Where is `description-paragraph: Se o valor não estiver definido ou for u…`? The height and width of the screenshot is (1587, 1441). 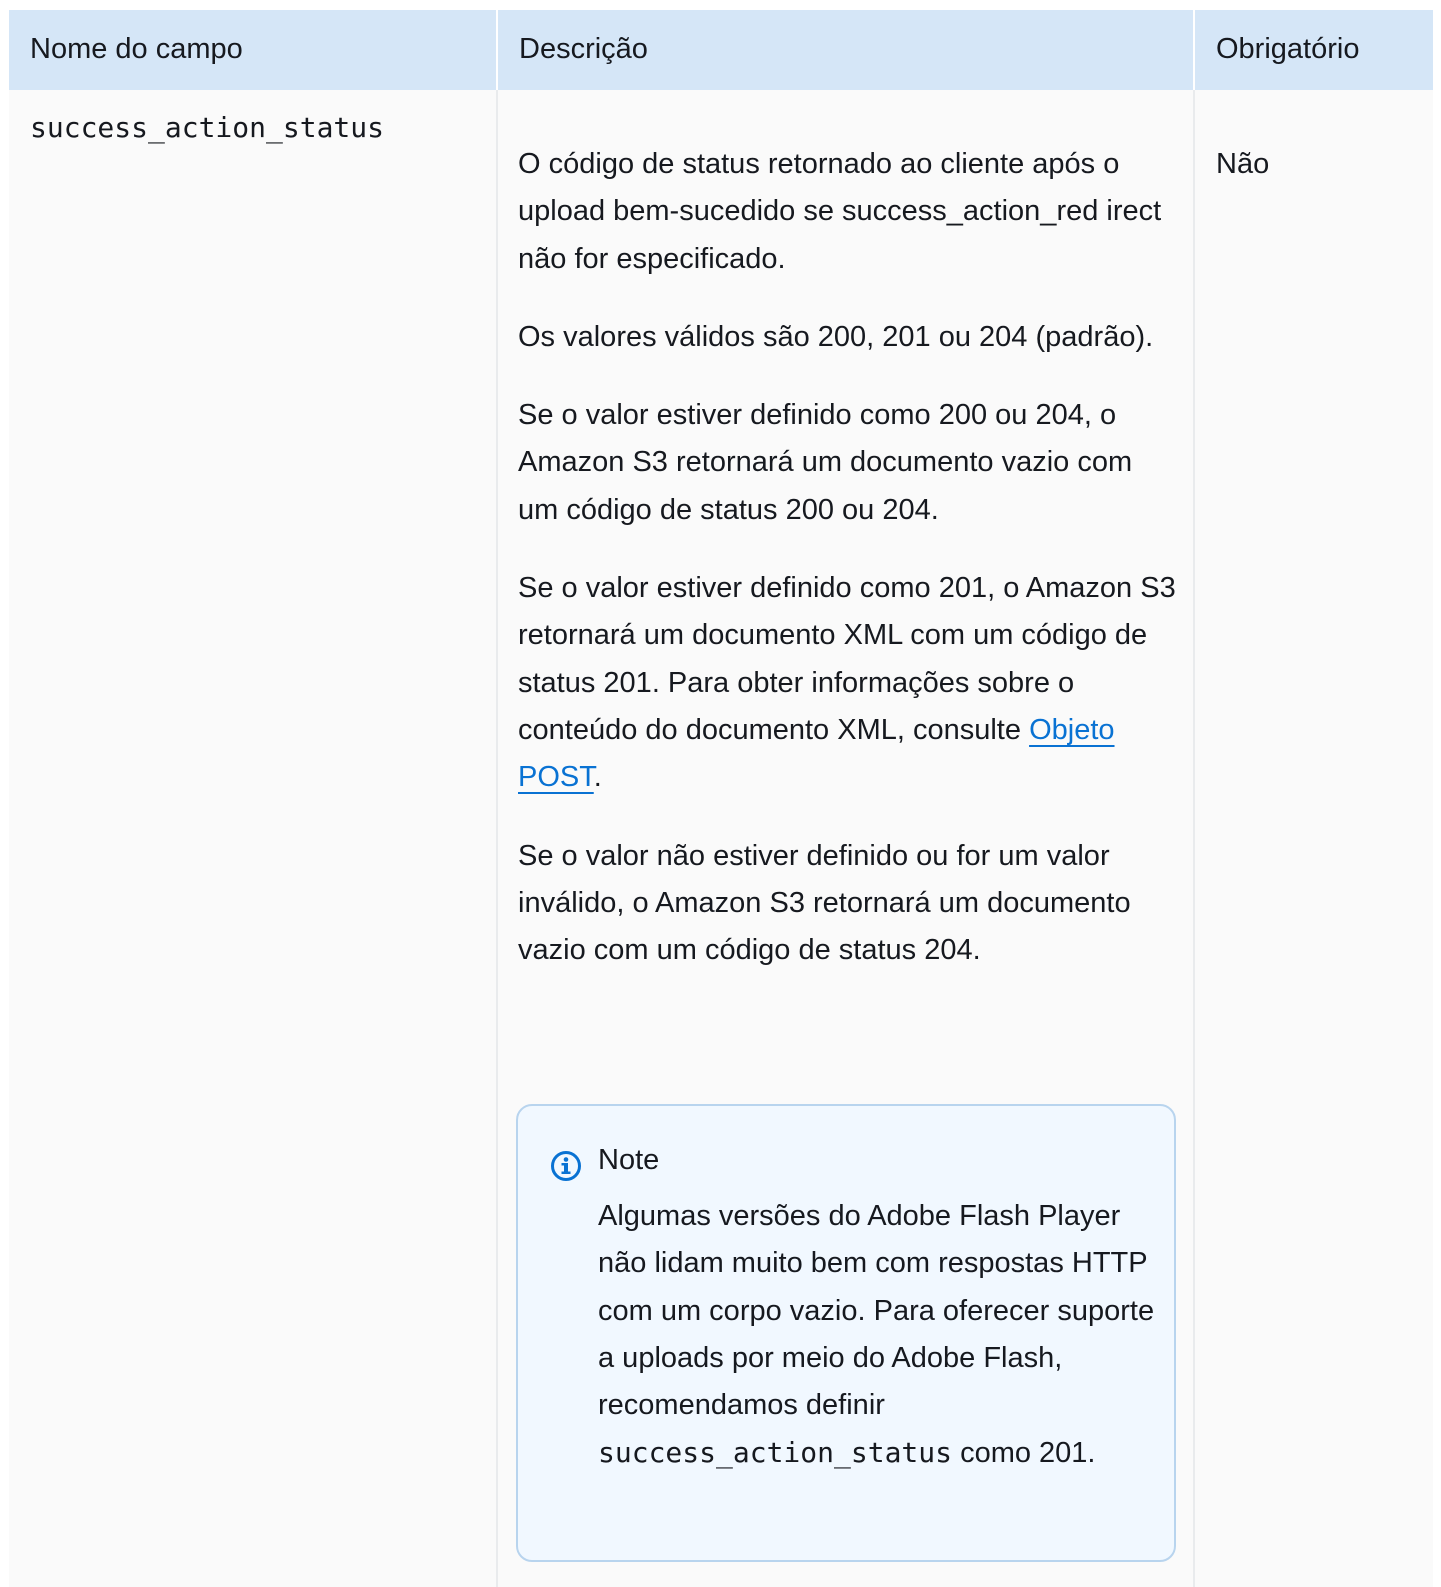 description-paragraph: Se o valor não estiver definido ou for u… is located at coordinates (824, 903).